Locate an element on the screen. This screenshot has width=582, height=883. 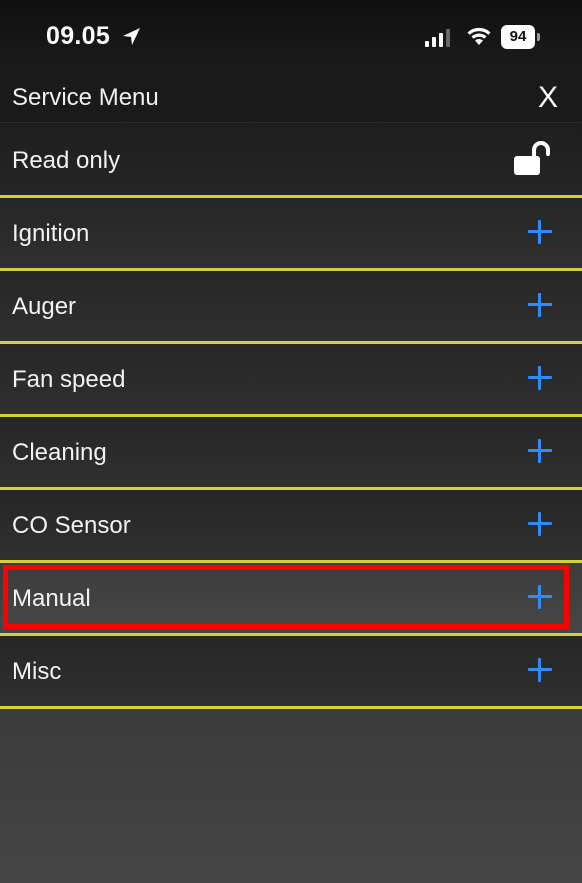
status-bar: 09.05 94 is located at coordinates (291, 38).